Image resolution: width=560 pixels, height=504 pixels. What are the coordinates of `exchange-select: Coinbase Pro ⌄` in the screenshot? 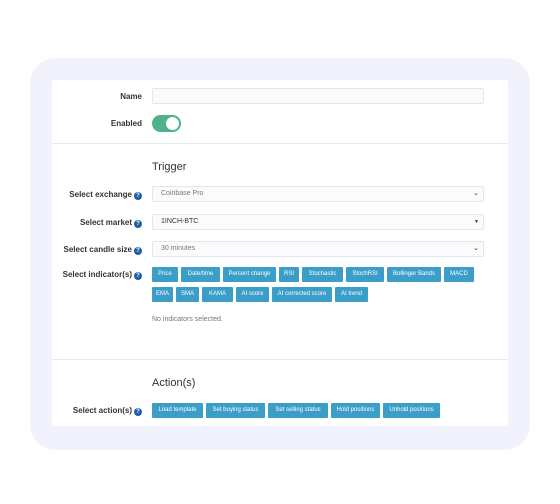 It's located at (318, 194).